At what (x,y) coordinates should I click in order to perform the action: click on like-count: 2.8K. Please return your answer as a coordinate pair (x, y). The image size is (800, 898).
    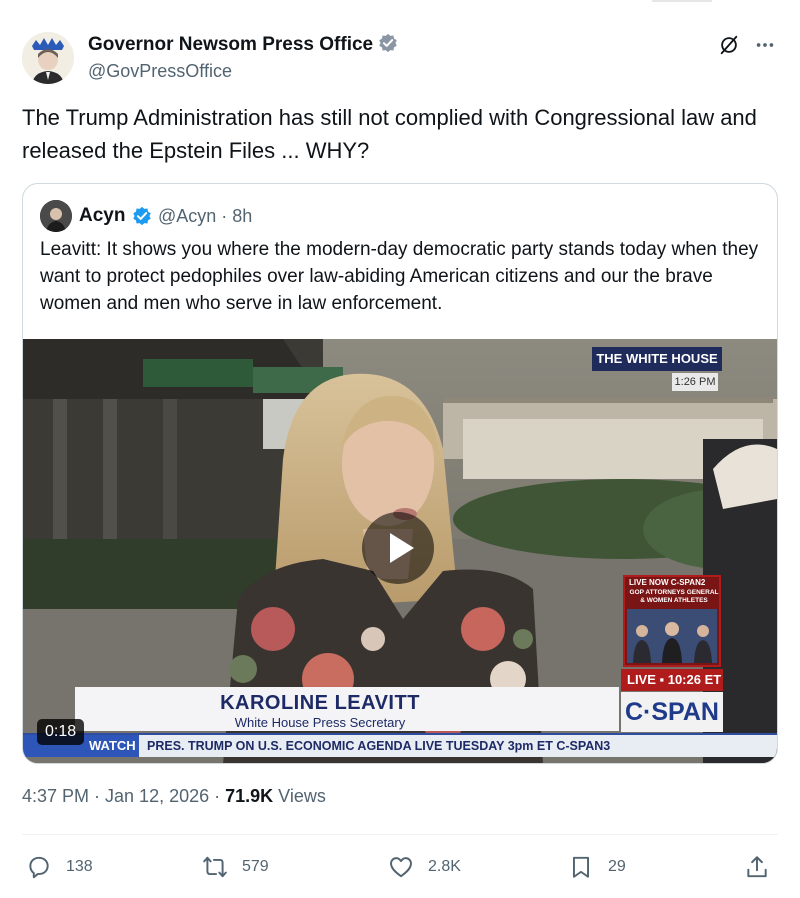
    Looking at the image, I should click on (444, 866).